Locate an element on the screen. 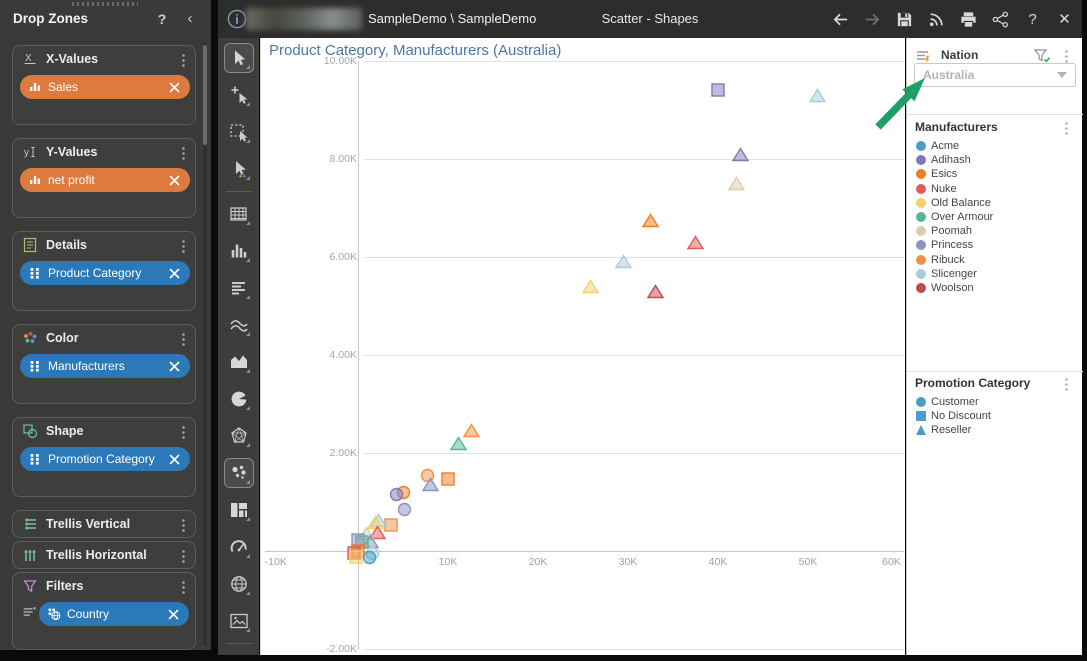 The width and height of the screenshot is (1087, 661). point-select-tool is located at coordinates (239, 169).